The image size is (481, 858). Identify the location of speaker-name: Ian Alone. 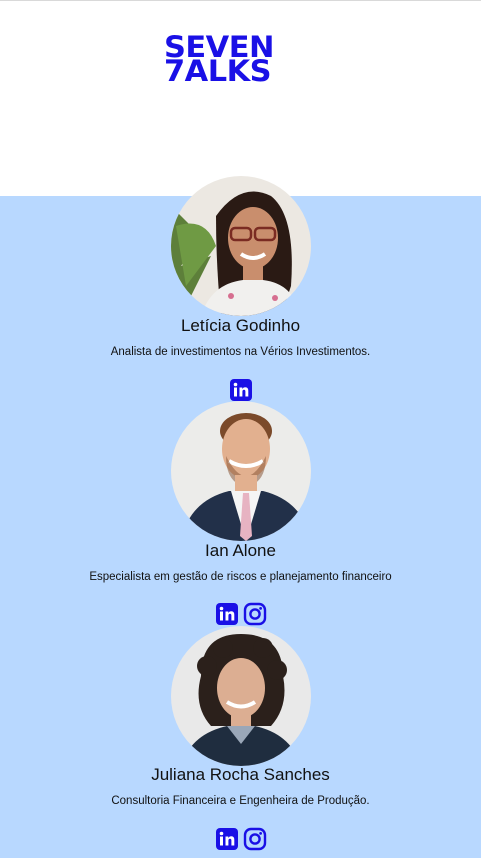
(240, 550).